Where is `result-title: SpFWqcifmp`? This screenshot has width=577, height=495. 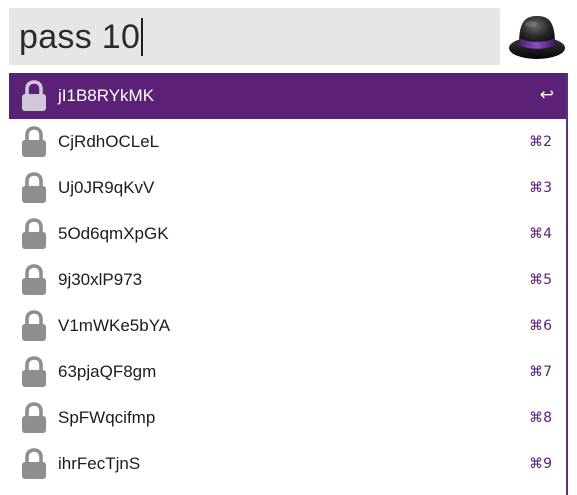 result-title: SpFWqcifmp is located at coordinates (107, 417).